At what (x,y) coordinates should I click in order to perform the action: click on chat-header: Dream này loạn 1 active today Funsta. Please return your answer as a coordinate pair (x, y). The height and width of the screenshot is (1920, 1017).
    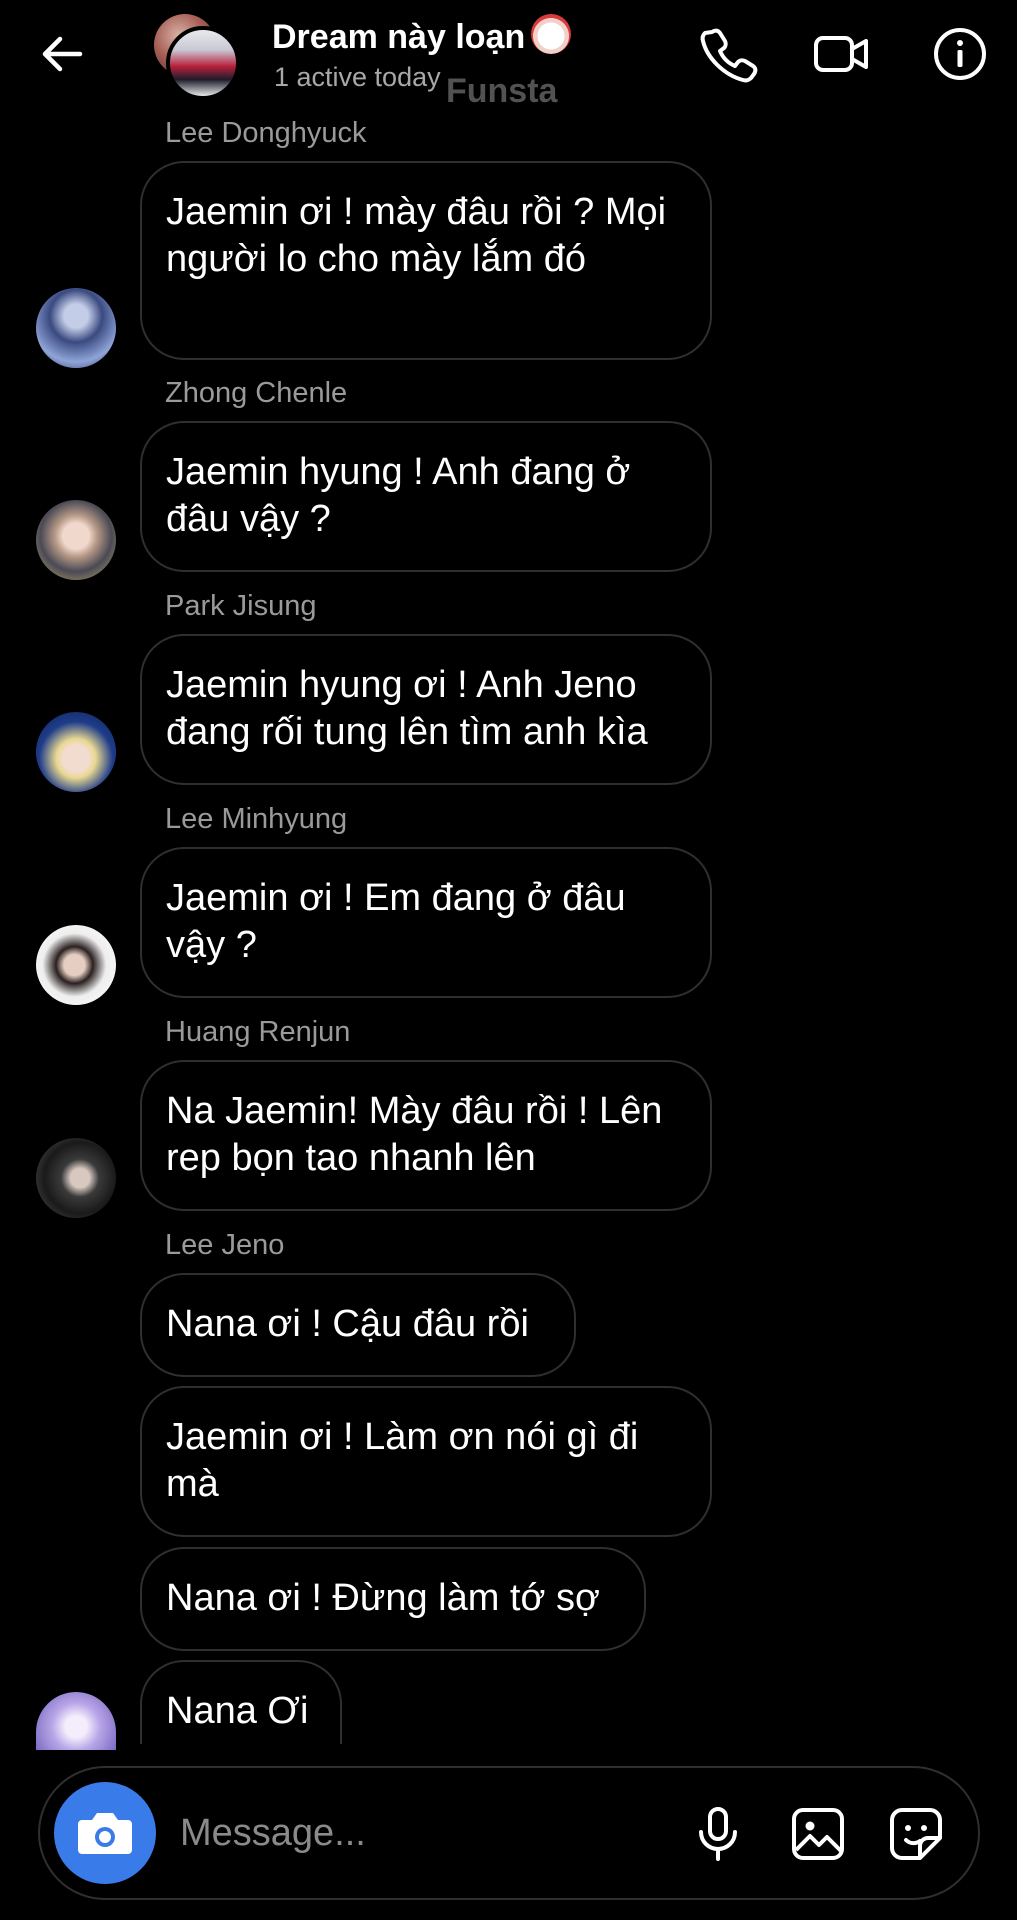
    Looking at the image, I should click on (508, 56).